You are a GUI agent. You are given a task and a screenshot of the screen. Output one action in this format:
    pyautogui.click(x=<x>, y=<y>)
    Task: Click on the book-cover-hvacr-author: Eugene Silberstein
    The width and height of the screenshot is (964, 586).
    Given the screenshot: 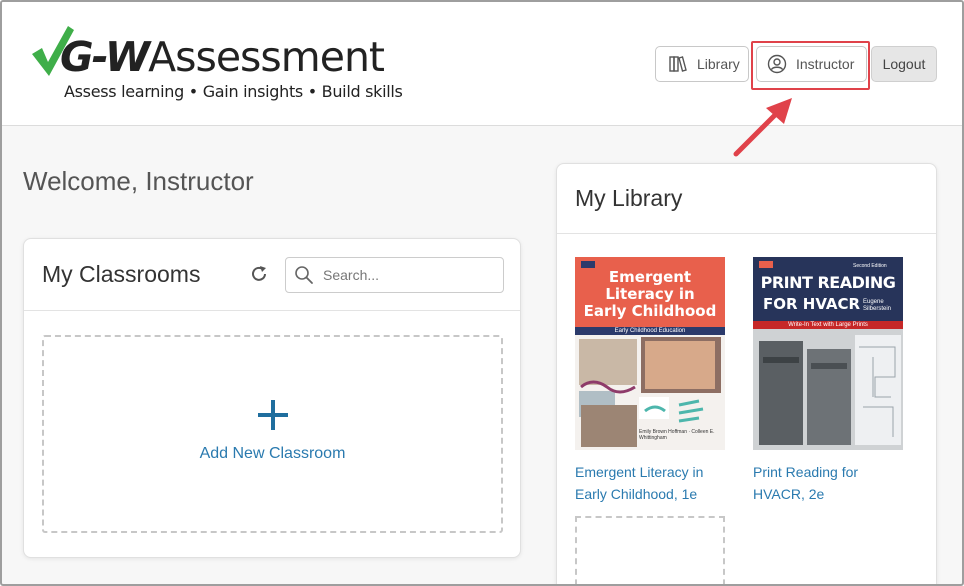 What is the action you would take?
    pyautogui.click(x=877, y=305)
    